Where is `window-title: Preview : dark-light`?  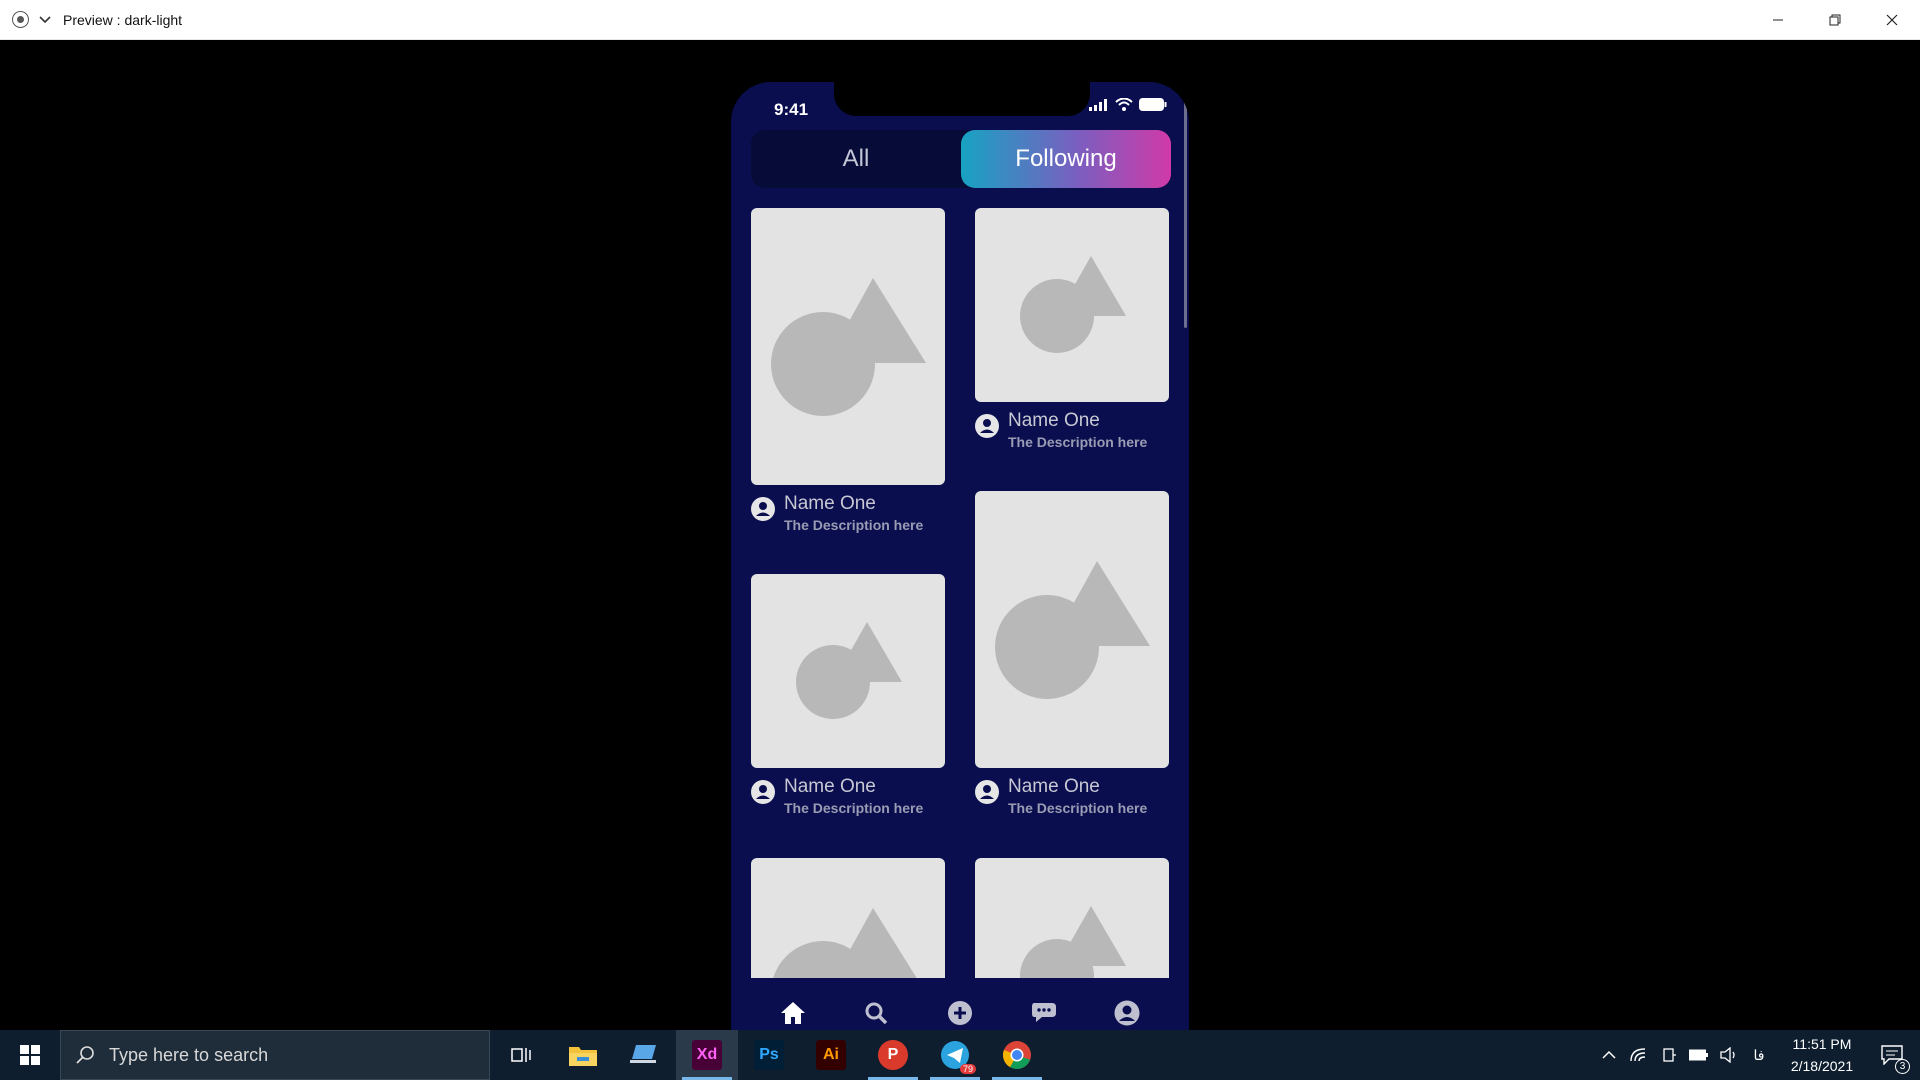 window-title: Preview : dark-light is located at coordinates (123, 19).